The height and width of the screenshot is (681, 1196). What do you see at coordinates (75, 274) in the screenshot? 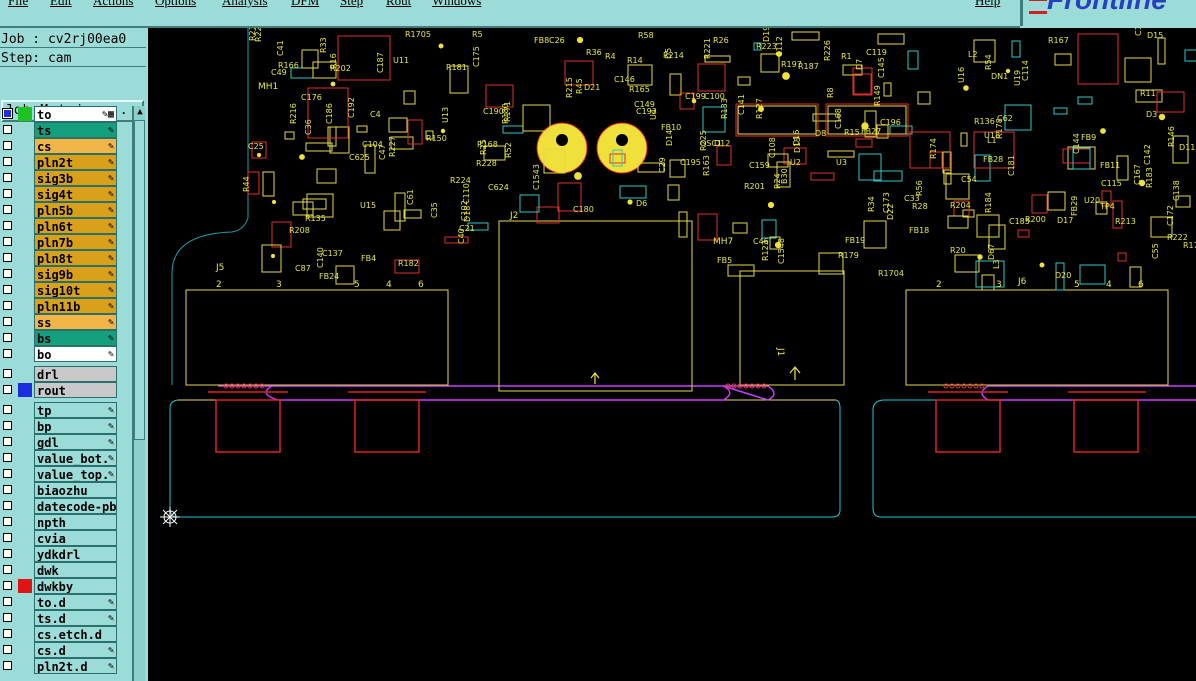
I see `layer-name: sig9b ✎` at bounding box center [75, 274].